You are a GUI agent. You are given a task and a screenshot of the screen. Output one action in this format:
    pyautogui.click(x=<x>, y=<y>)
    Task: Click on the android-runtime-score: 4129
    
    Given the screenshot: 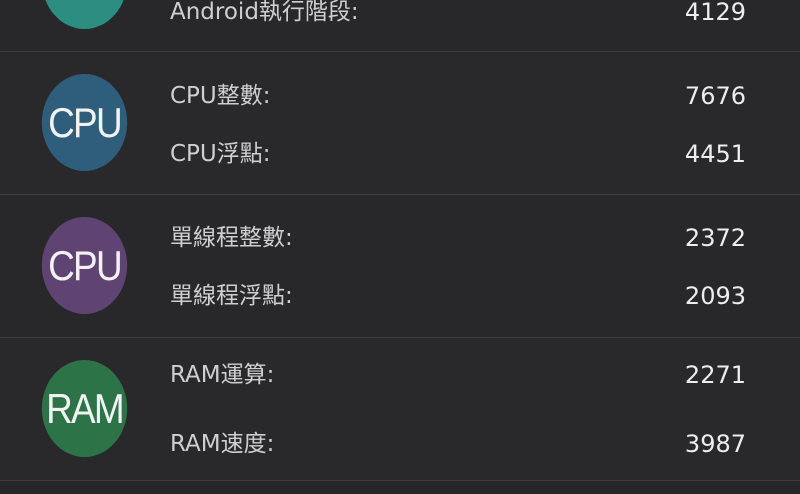 What is the action you would take?
    pyautogui.click(x=715, y=13)
    